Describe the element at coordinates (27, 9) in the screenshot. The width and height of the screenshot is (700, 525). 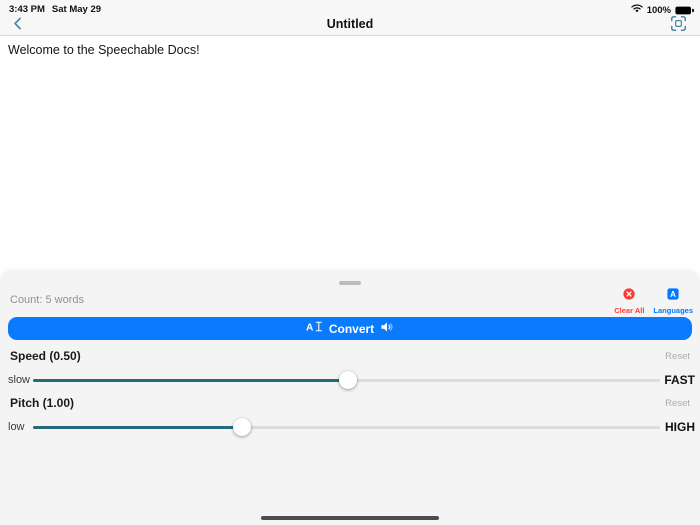
I see `clock-time: 3:43 PM` at that location.